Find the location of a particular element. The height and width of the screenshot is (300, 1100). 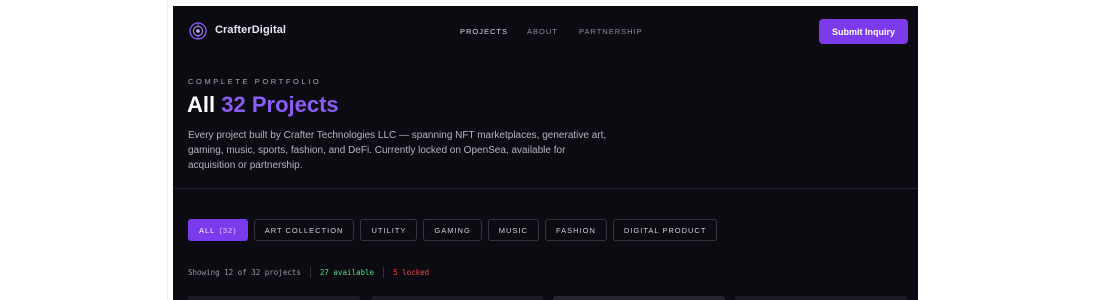

filter-all: ALL (32) is located at coordinates (218, 230).